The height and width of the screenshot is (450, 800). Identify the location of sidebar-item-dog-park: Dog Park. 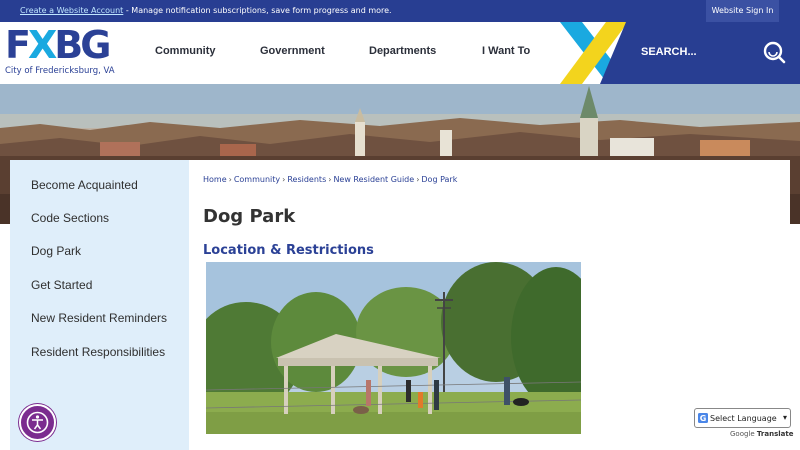
(56, 251).